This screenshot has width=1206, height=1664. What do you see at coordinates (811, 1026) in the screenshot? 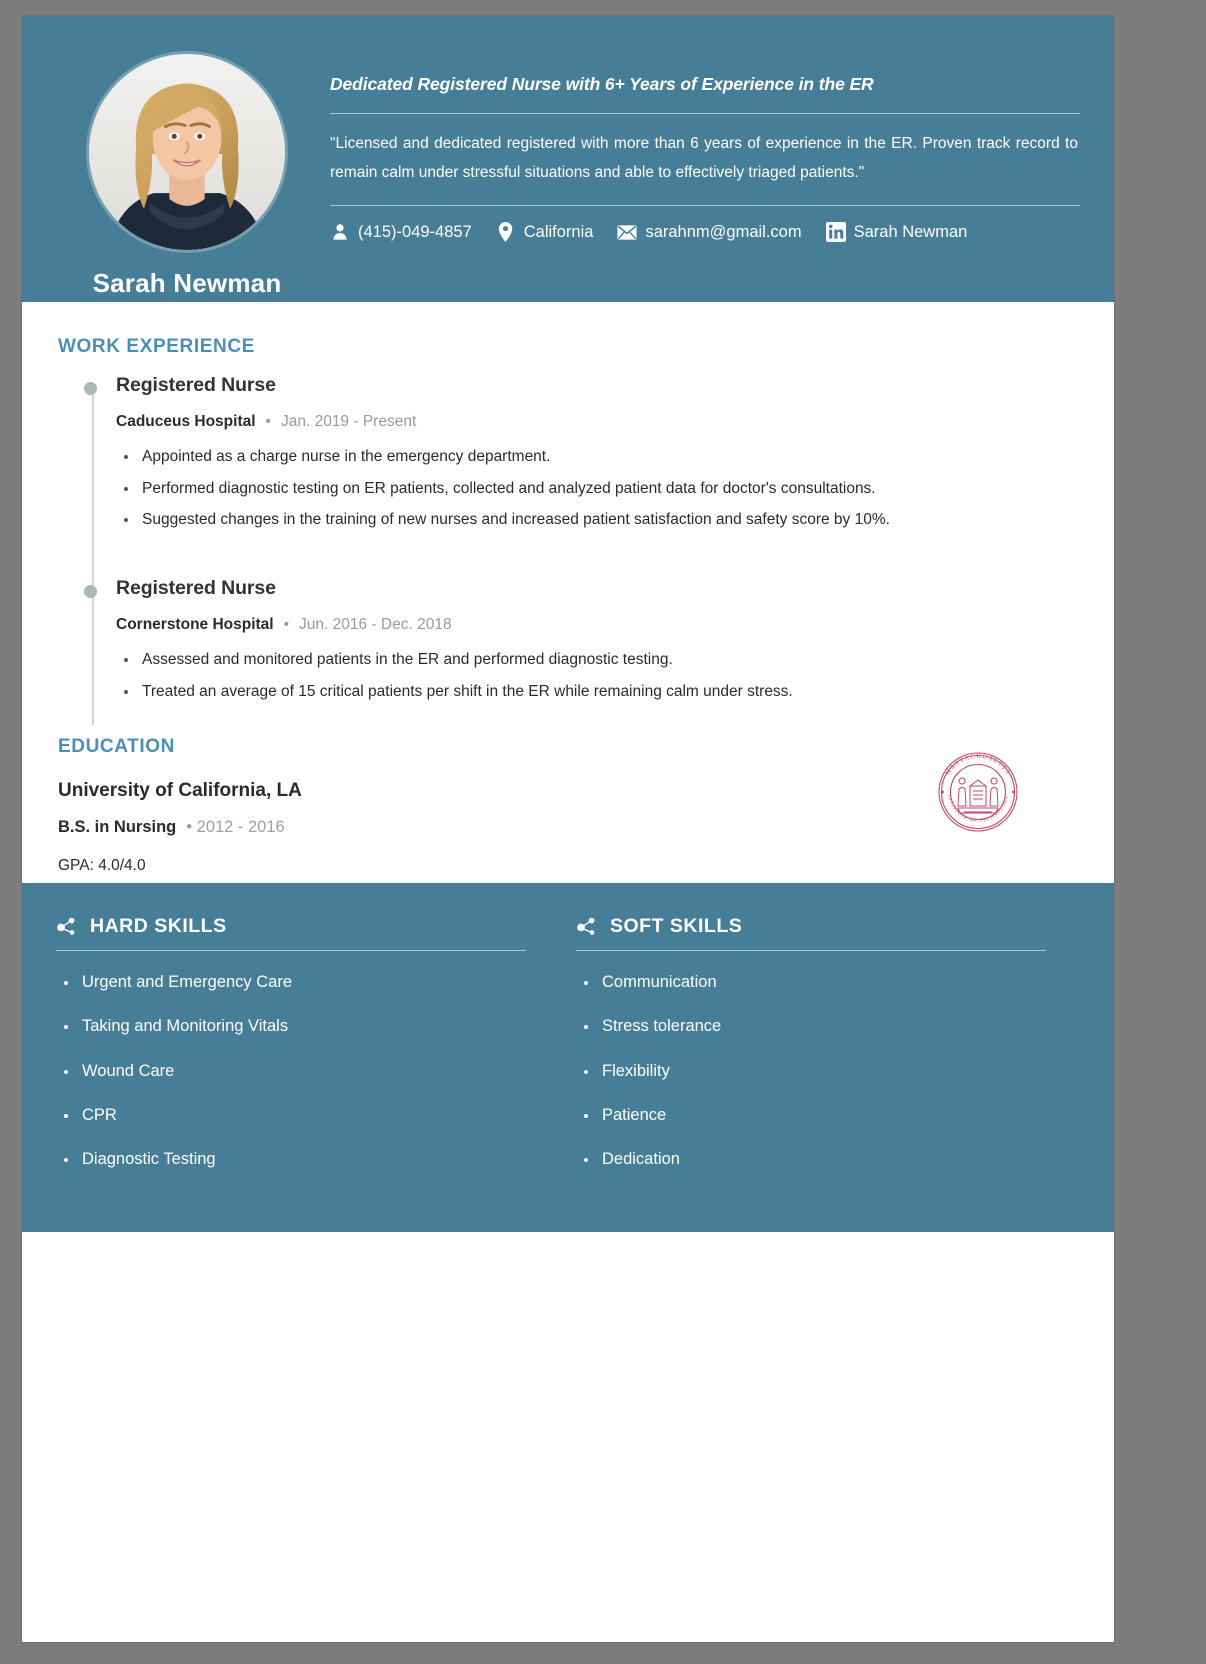
I see `skill-item: Stress tolerance` at bounding box center [811, 1026].